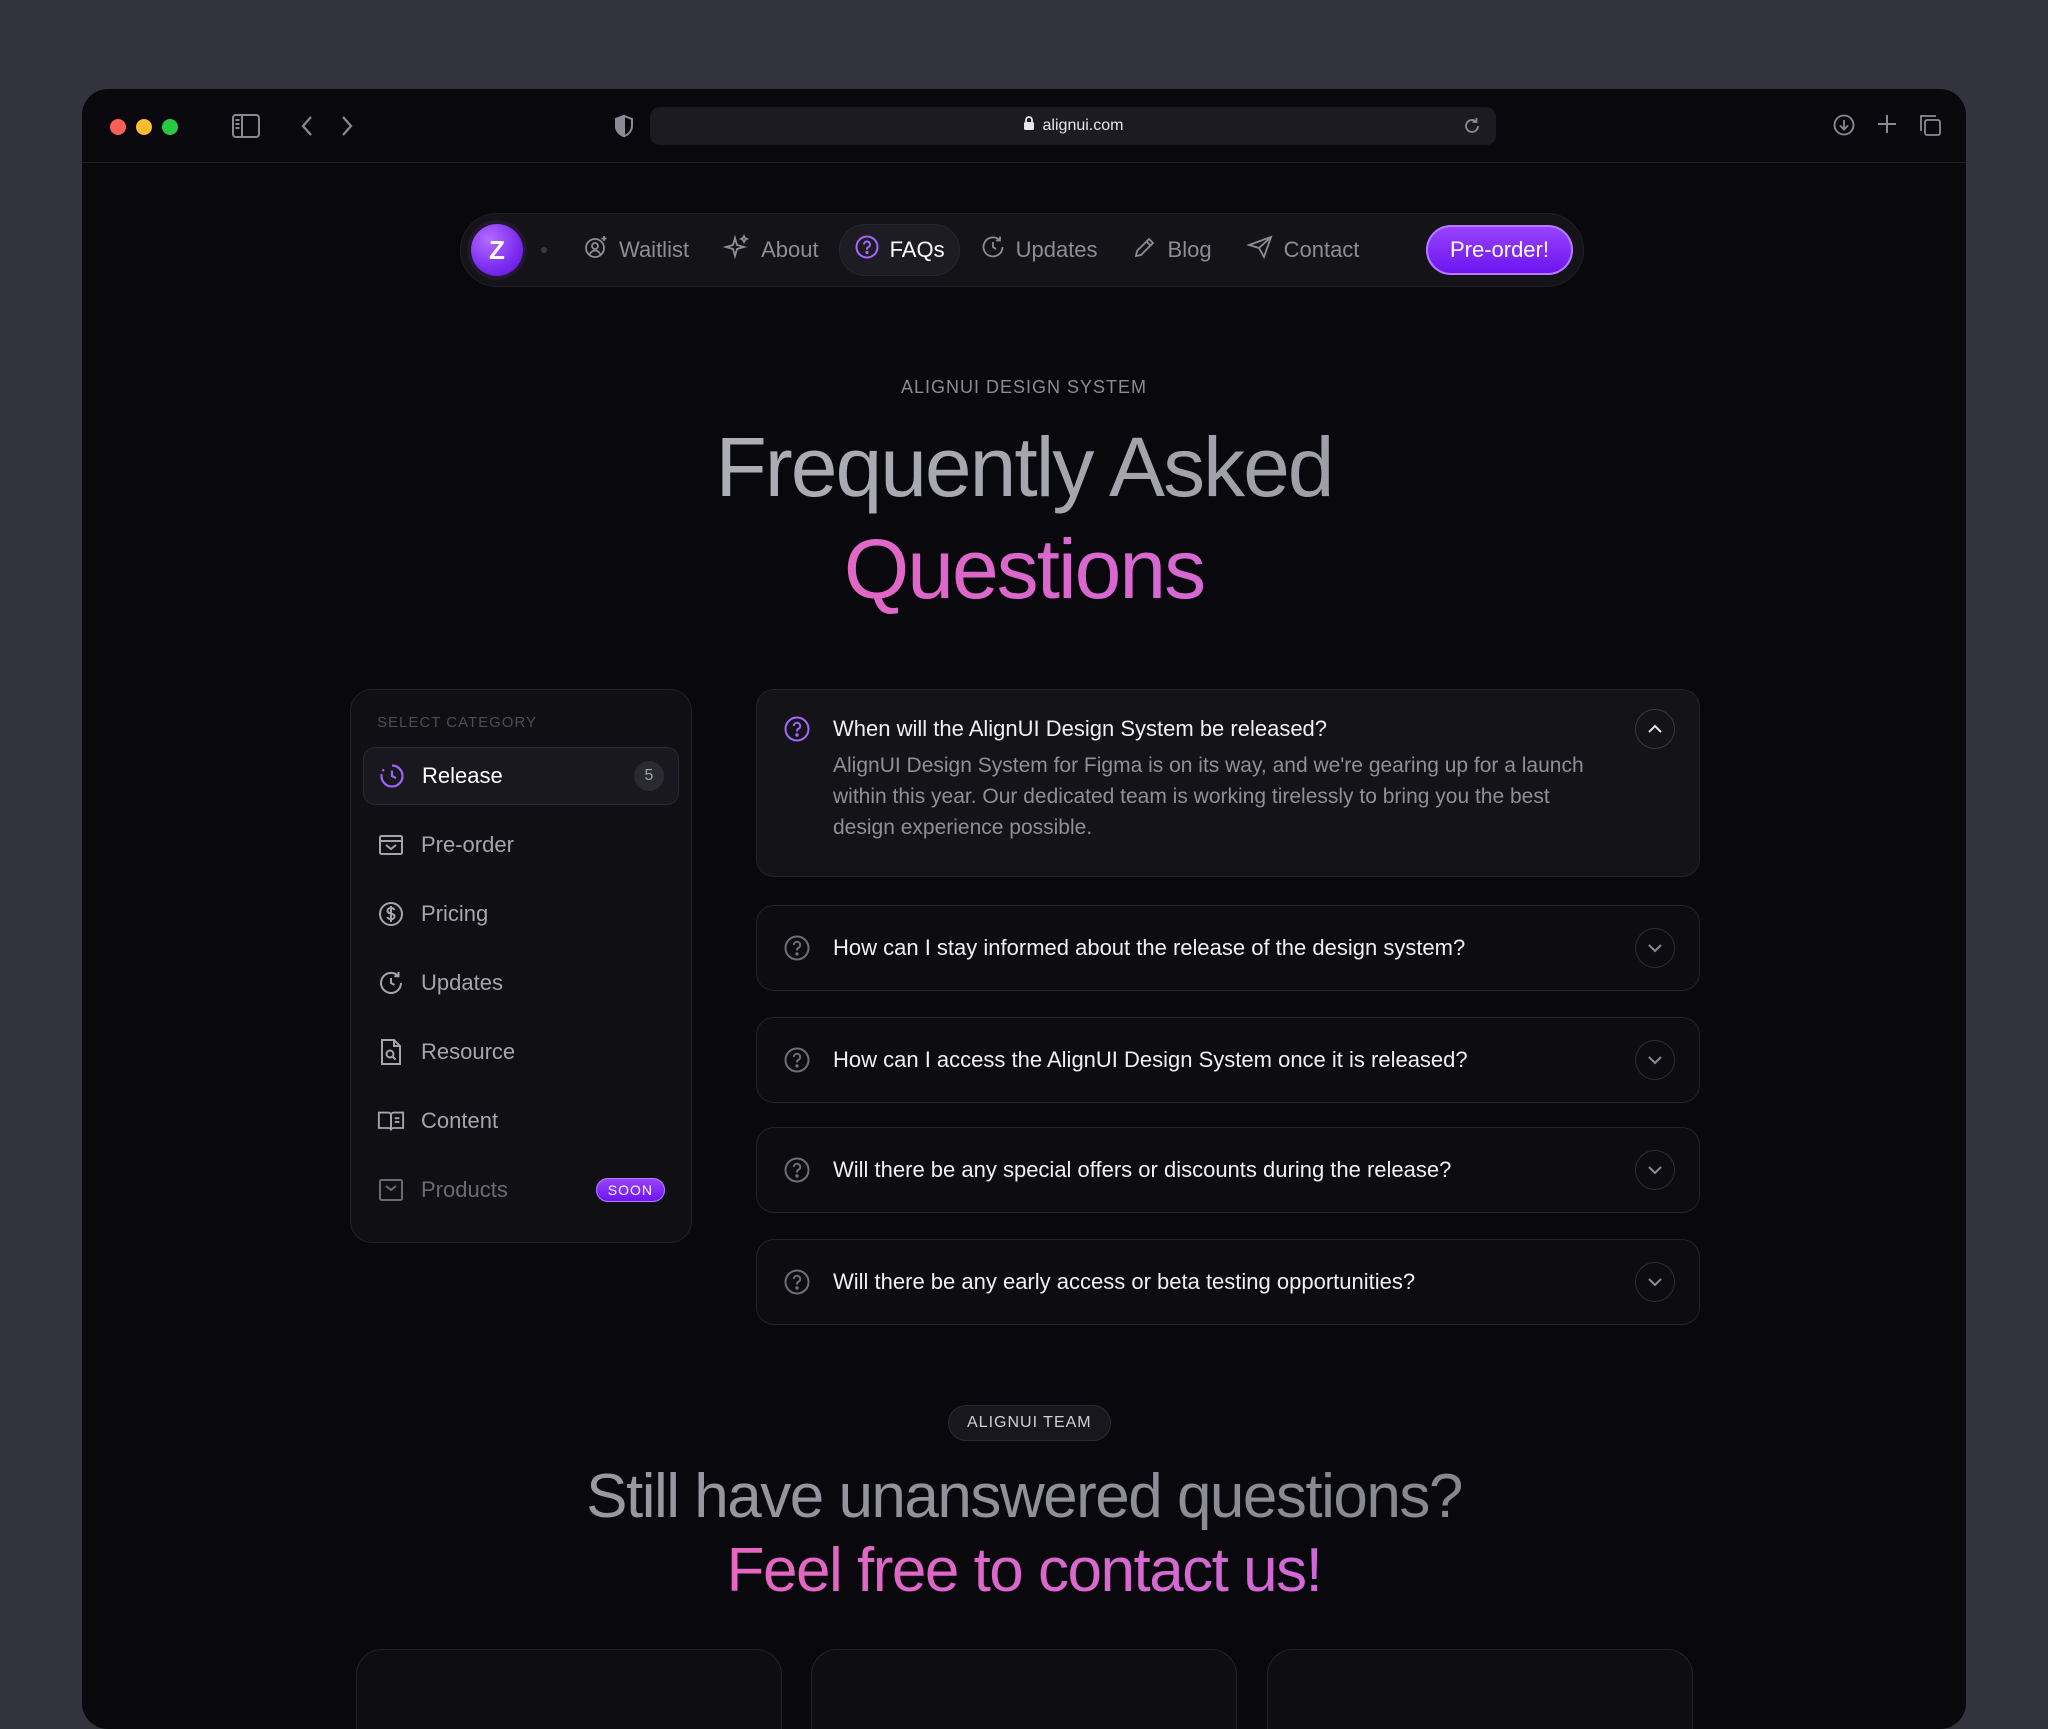 This screenshot has width=2048, height=1729. Describe the element at coordinates (917, 249) in the screenshot. I see `nav-label: FAQs` at that location.